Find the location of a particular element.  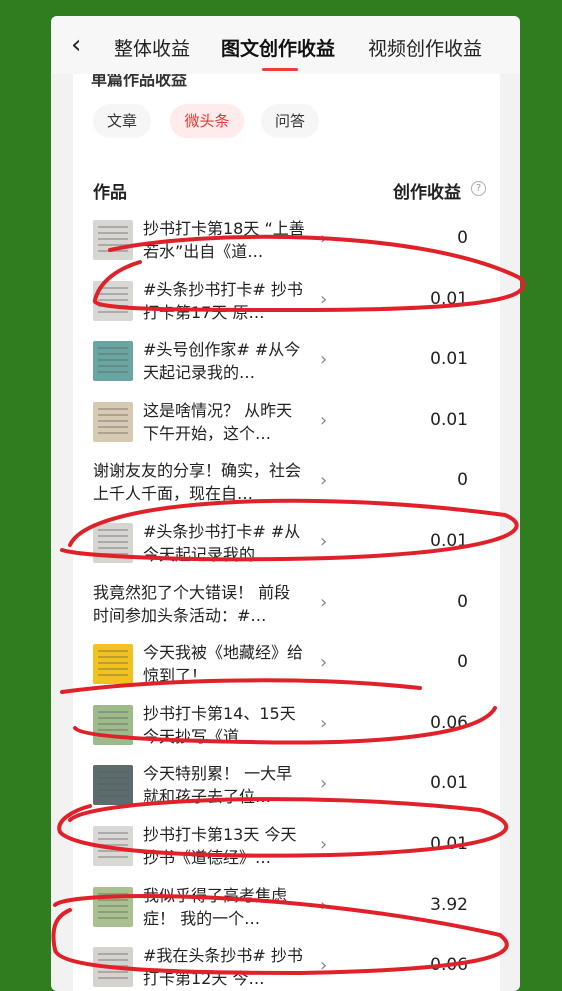

list-item: #头条抄书打卡# #从今天起记录我的… › 0.01 is located at coordinates (286, 543).